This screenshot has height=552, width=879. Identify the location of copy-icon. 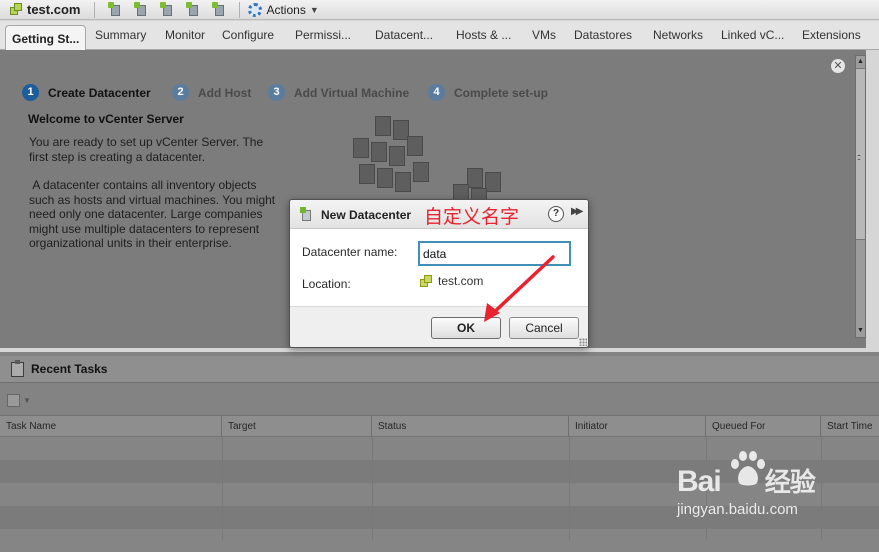
(13, 400).